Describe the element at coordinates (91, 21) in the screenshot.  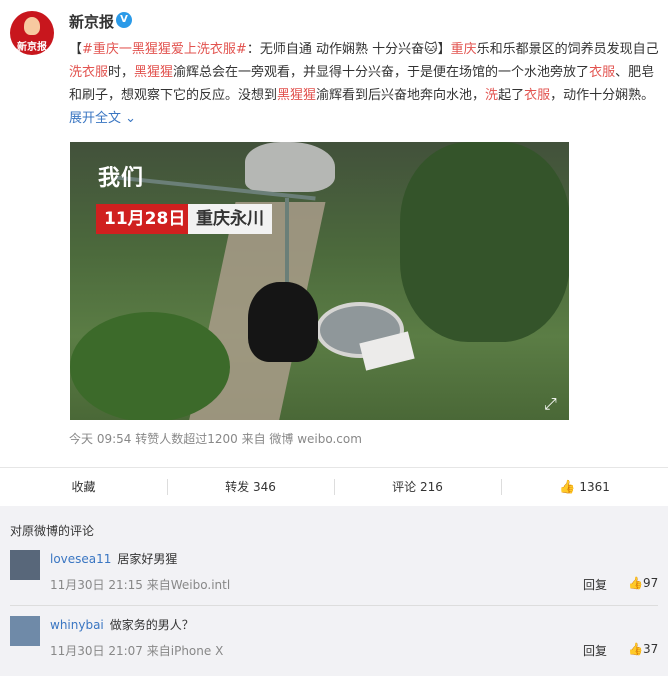
I see `author-name: 新京报` at that location.